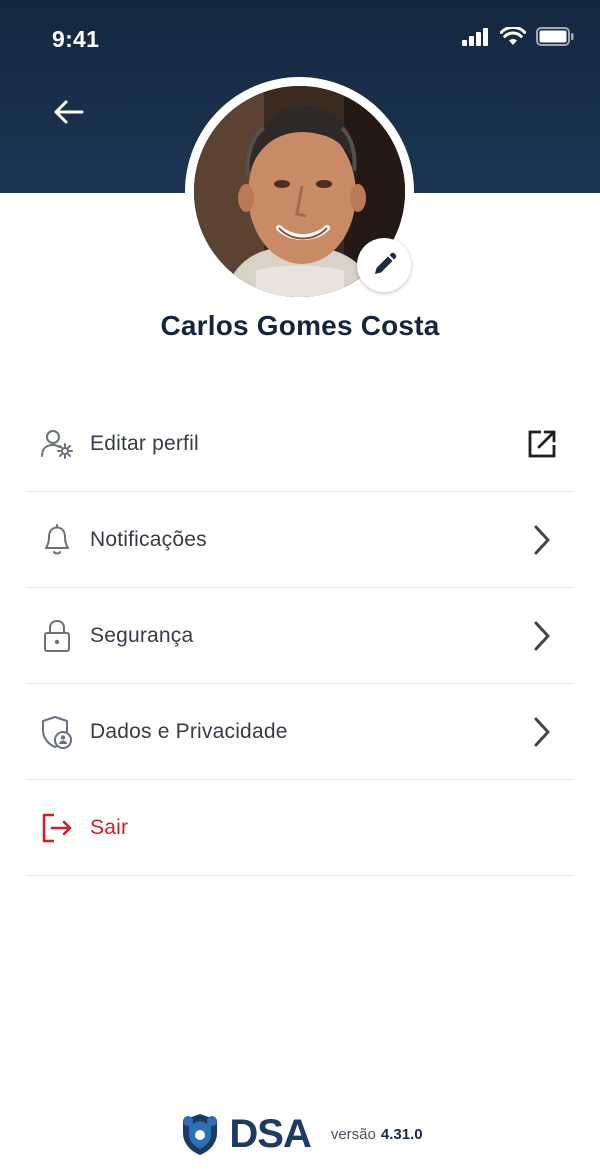 This screenshot has width=600, height=1172. What do you see at coordinates (144, 443) in the screenshot?
I see `menu-item-label: Editar perfil` at bounding box center [144, 443].